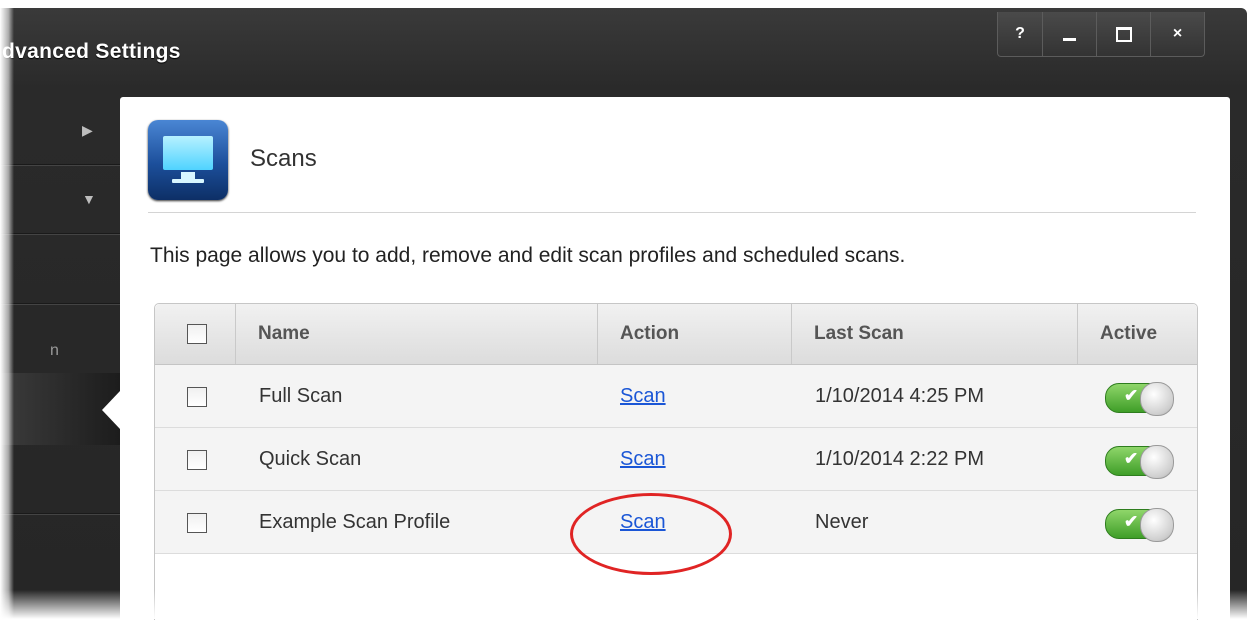 The image size is (1247, 620). I want to click on window-title: dvanced Settings, so click(91, 51).